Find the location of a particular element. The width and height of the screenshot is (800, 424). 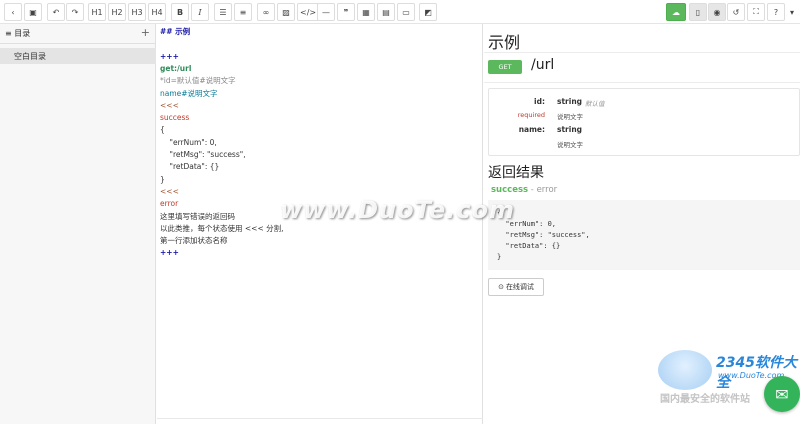

cloud-upload-icon: ☁ is located at coordinates (676, 12).